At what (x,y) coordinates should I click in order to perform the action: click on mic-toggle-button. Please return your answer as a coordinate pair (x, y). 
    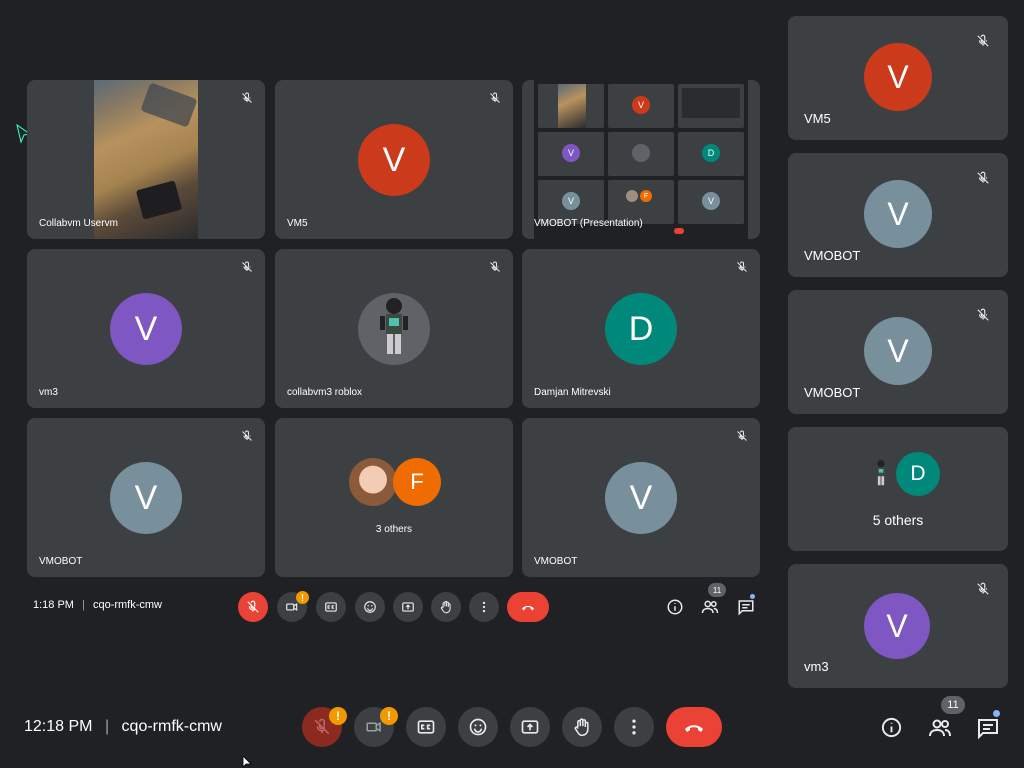
    Looking at the image, I should click on (253, 607).